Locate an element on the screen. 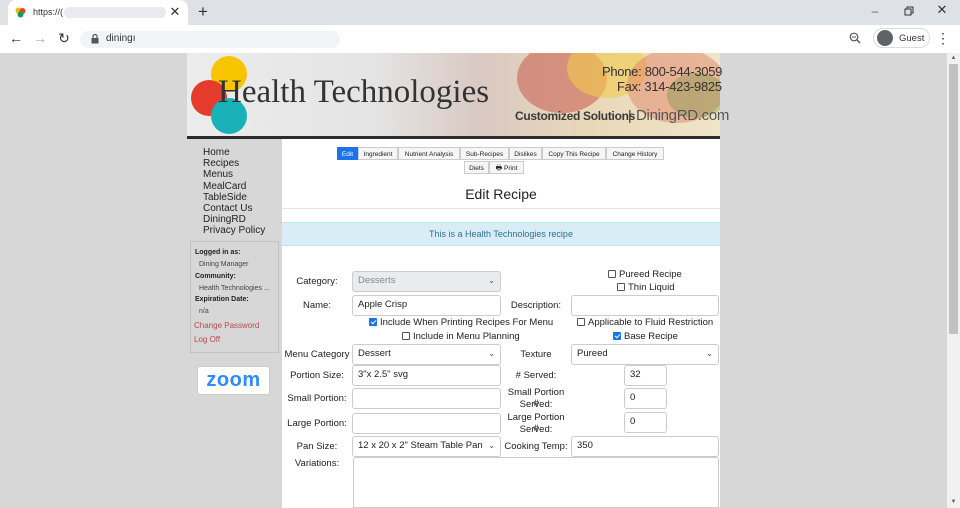  logged-in-value: Dining Manager is located at coordinates (224, 264).